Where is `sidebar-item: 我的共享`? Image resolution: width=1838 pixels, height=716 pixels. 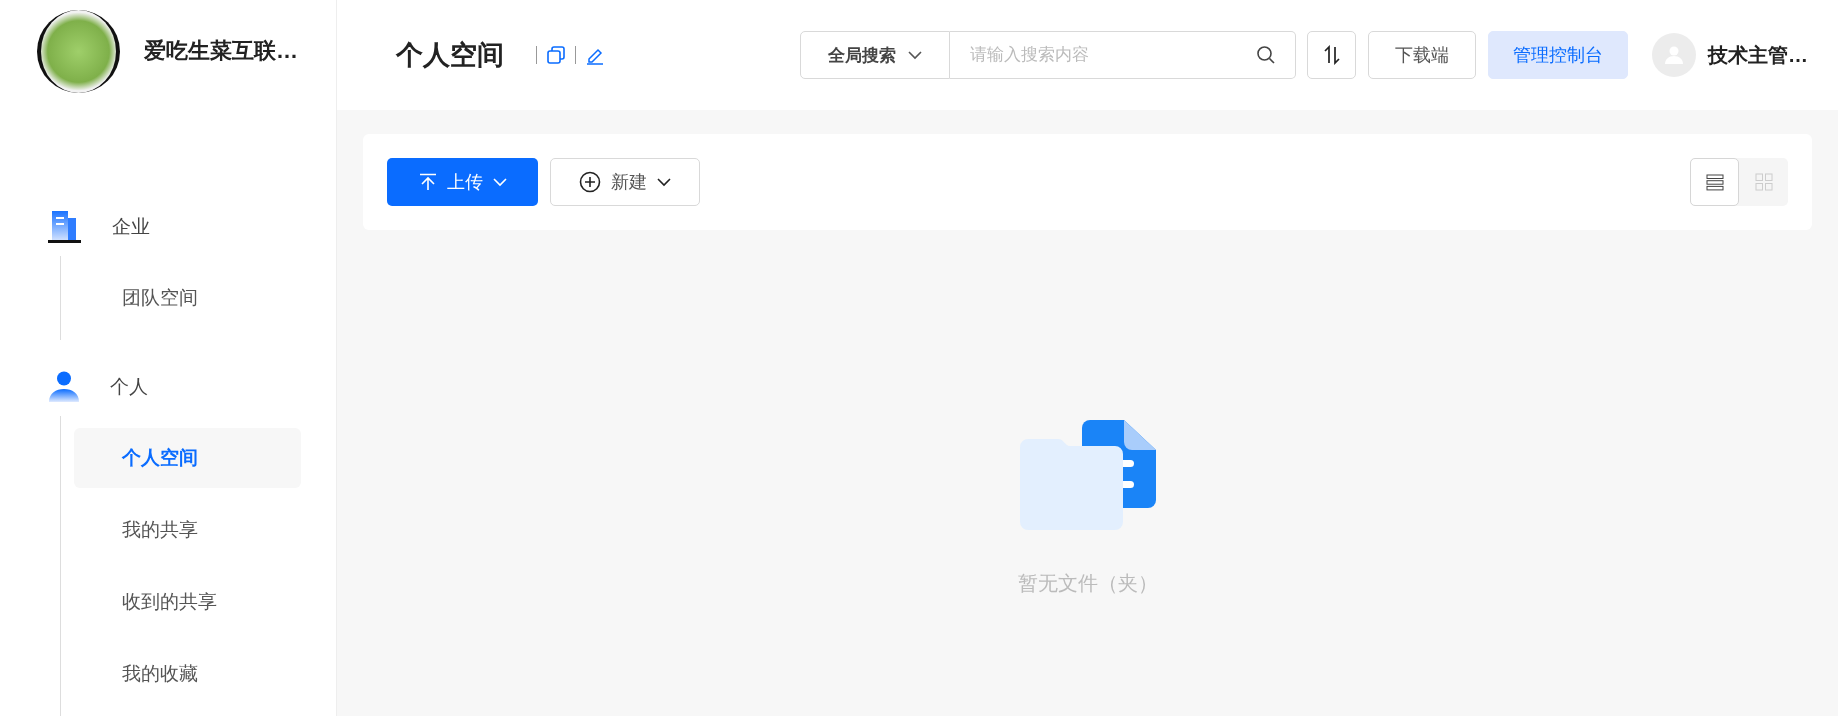 sidebar-item: 我的共享 is located at coordinates (187, 530).